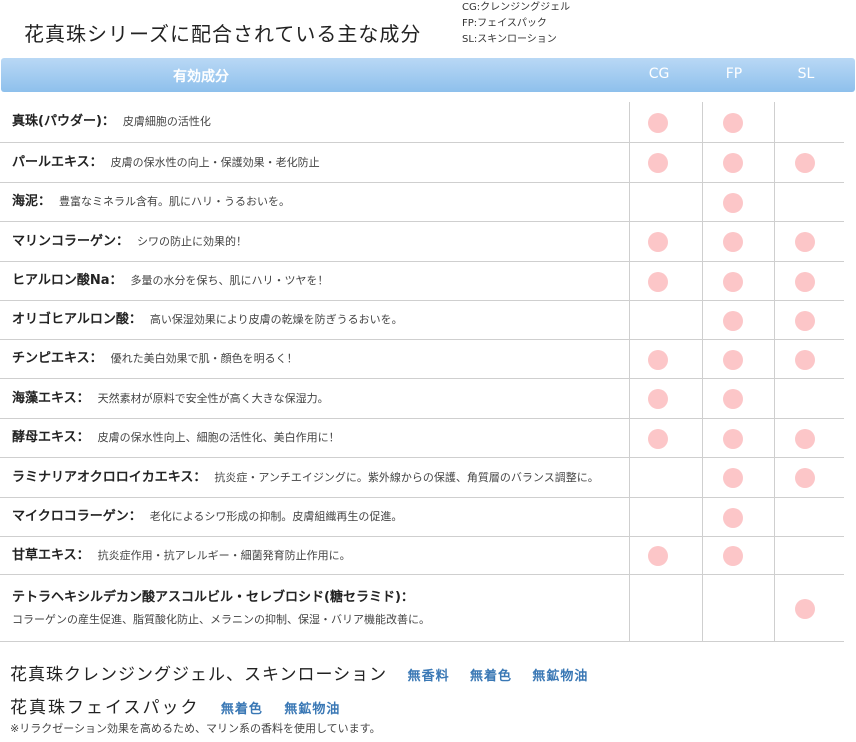  I want to click on table-row: 甘草エキス： 抗炎症作用・抗アレルギー・細菌発育防止作用に。, so click(422, 556).